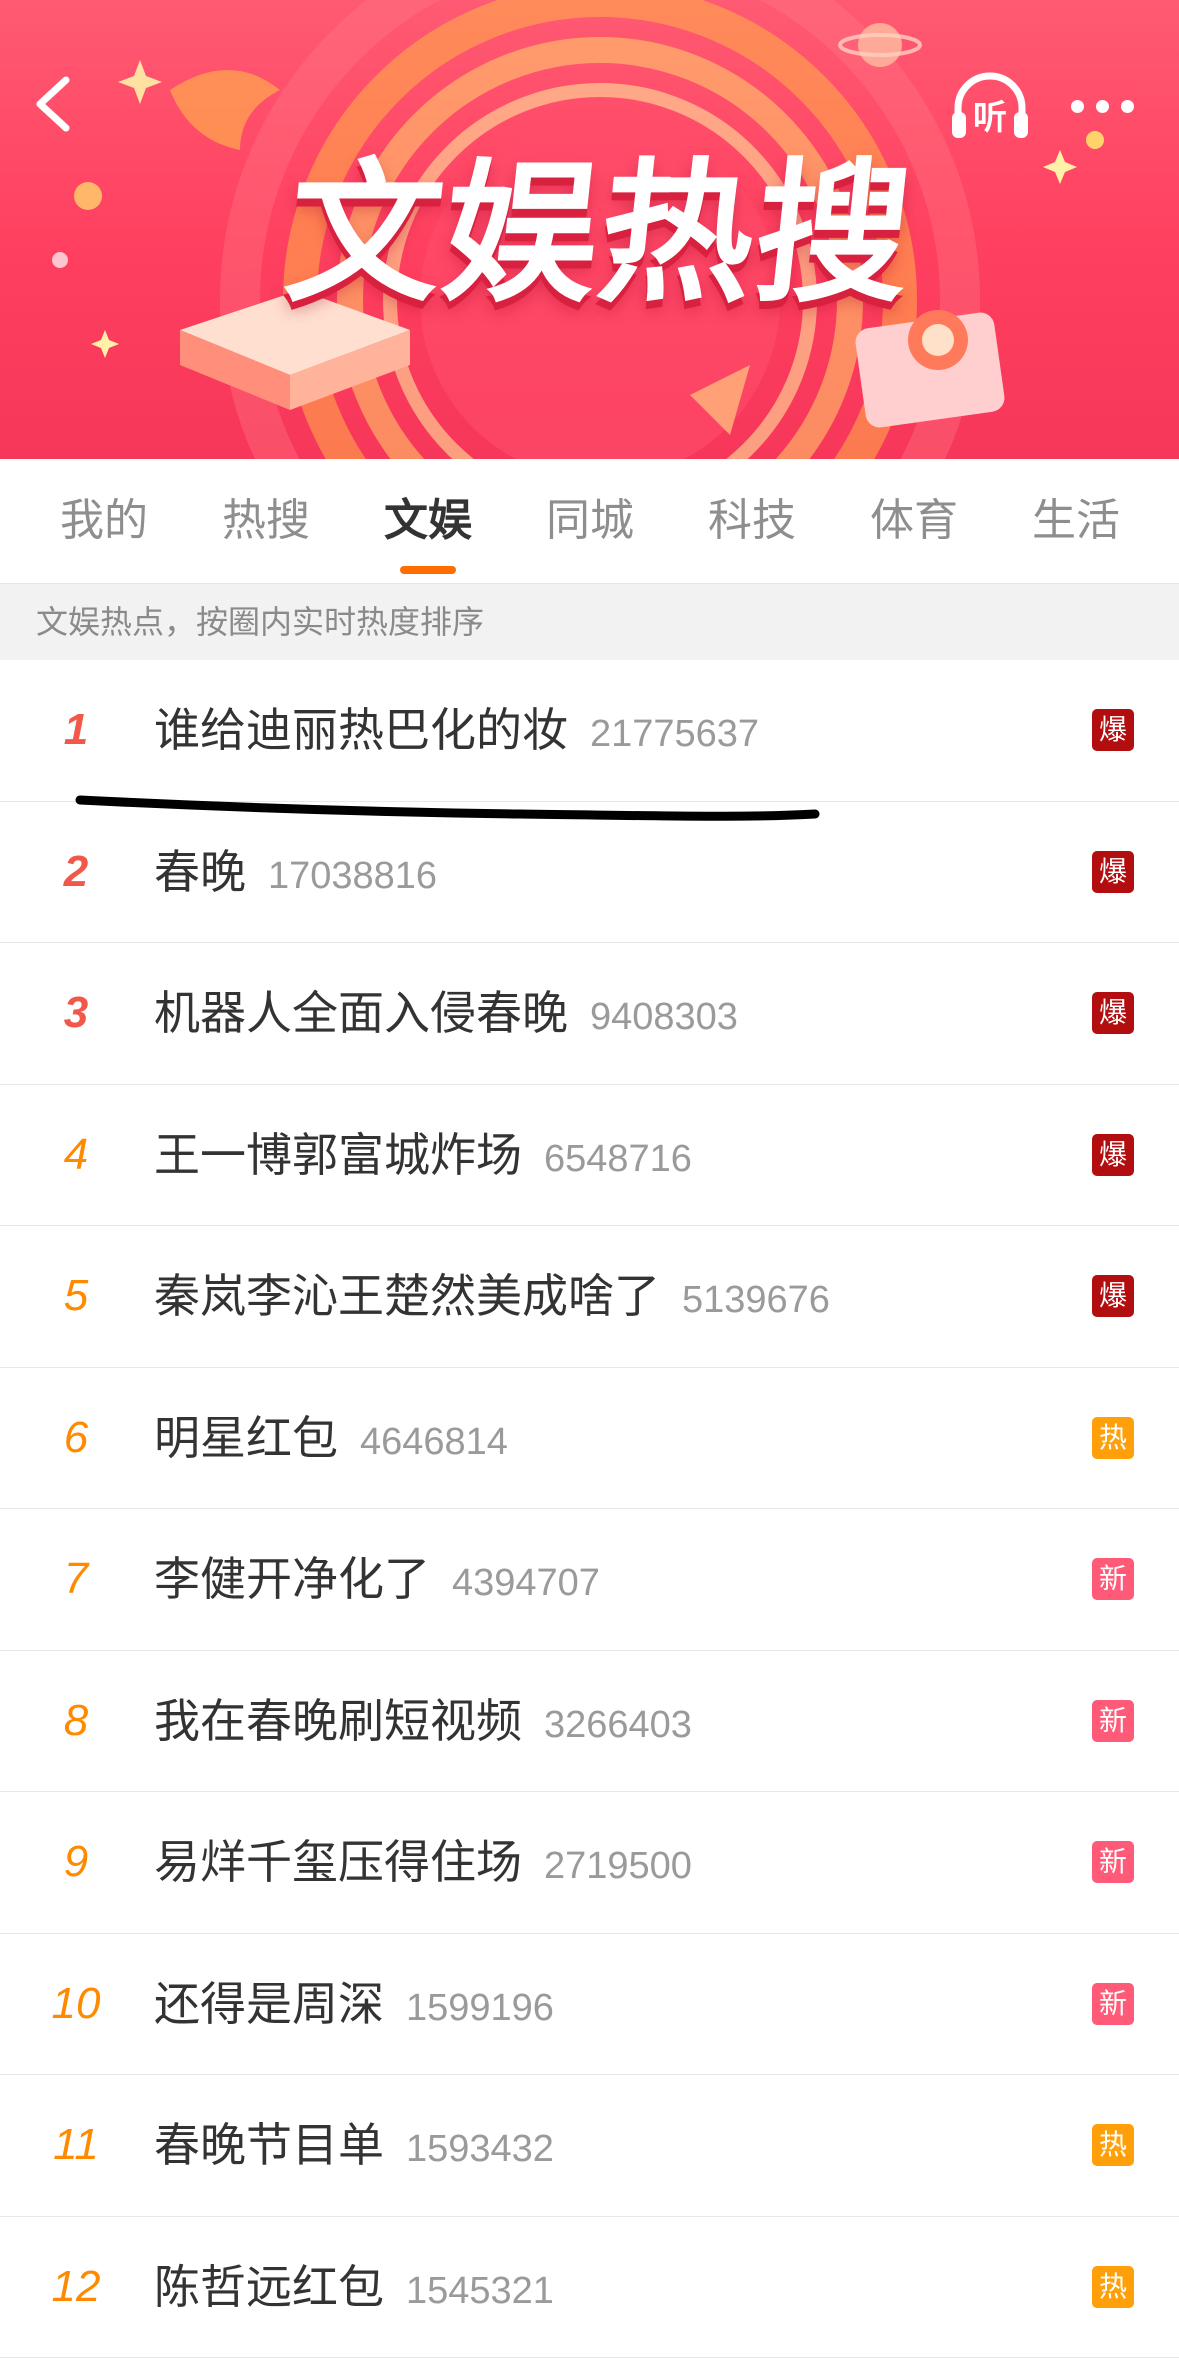  Describe the element at coordinates (990, 118) in the screenshot. I see `listen-label: 听` at that location.